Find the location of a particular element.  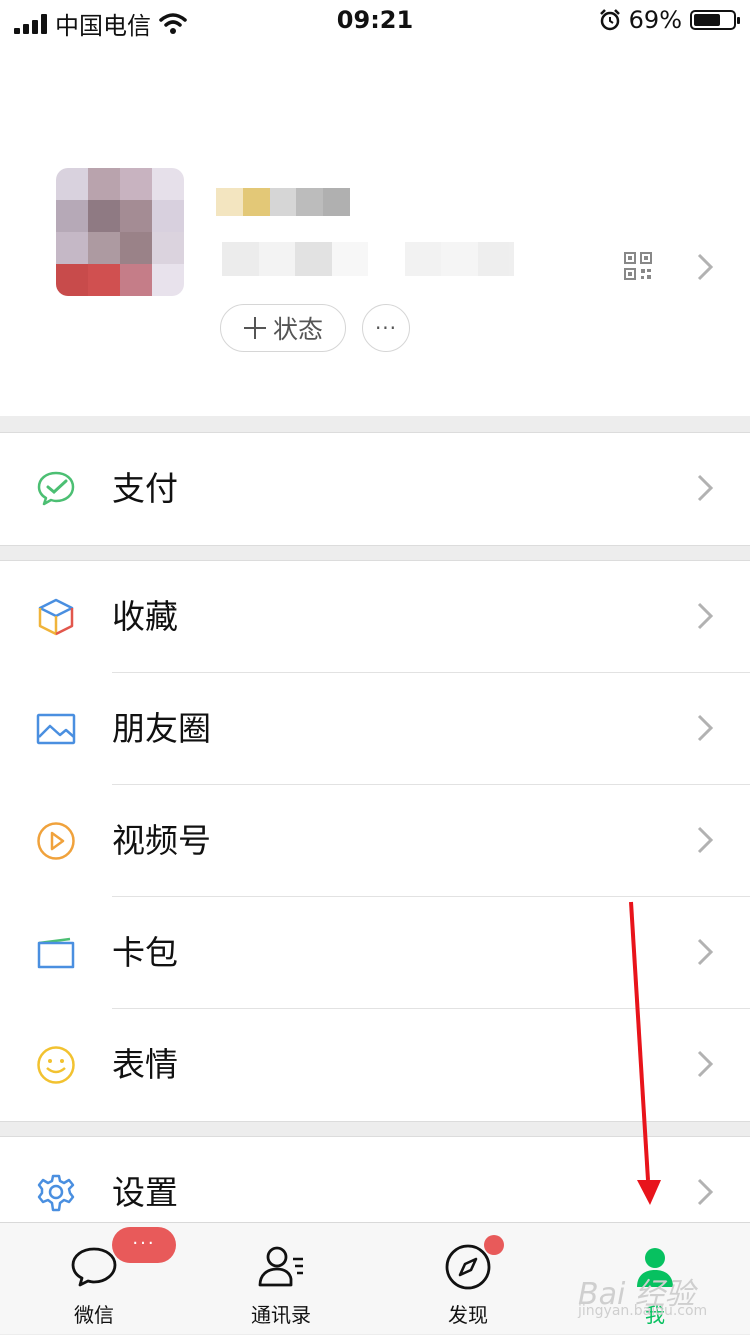

moments-image-icon is located at coordinates (56, 729).